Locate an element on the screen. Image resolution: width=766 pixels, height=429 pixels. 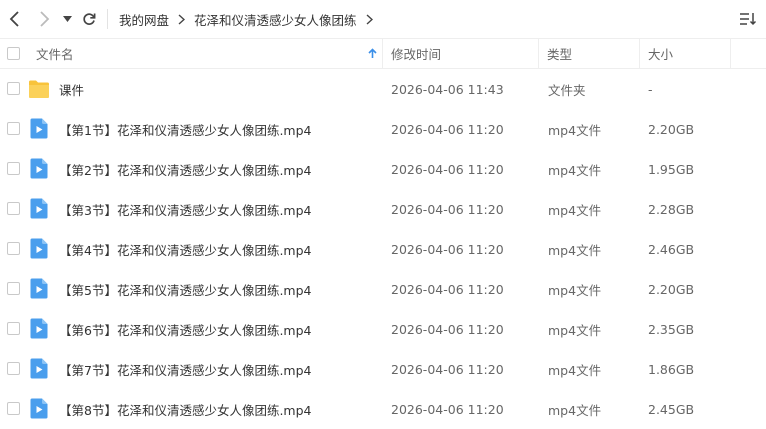
file-name: 【第3节】花泽和仪清透感少女人像团练.mp4 is located at coordinates (185, 209).